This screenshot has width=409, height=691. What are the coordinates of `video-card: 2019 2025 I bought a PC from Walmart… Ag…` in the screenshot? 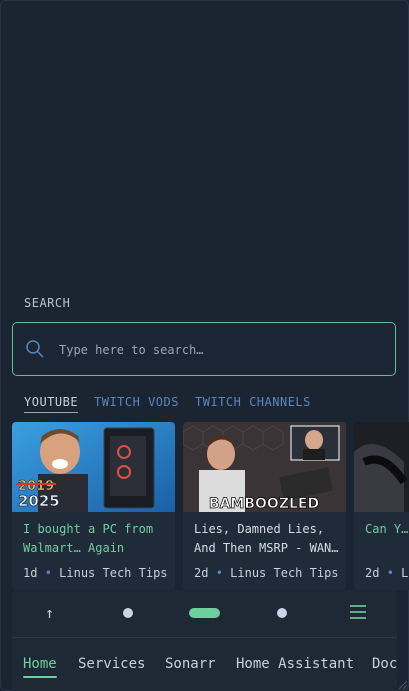 It's located at (93, 506).